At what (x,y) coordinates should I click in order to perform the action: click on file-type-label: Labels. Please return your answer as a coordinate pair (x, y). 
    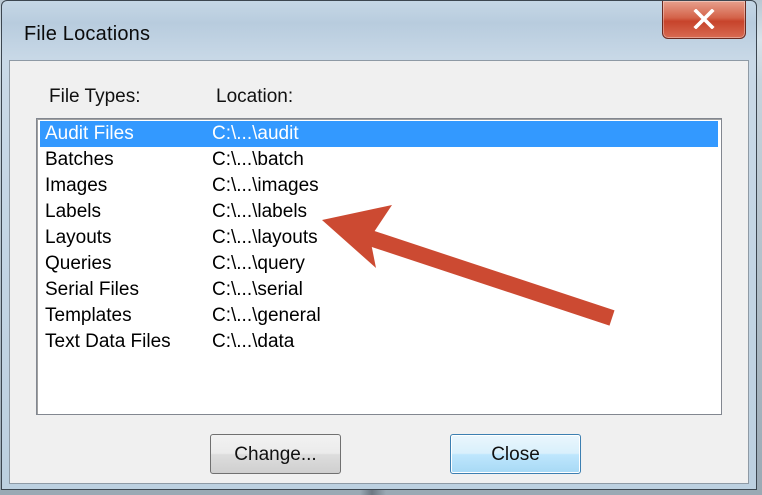
    Looking at the image, I should click on (73, 211).